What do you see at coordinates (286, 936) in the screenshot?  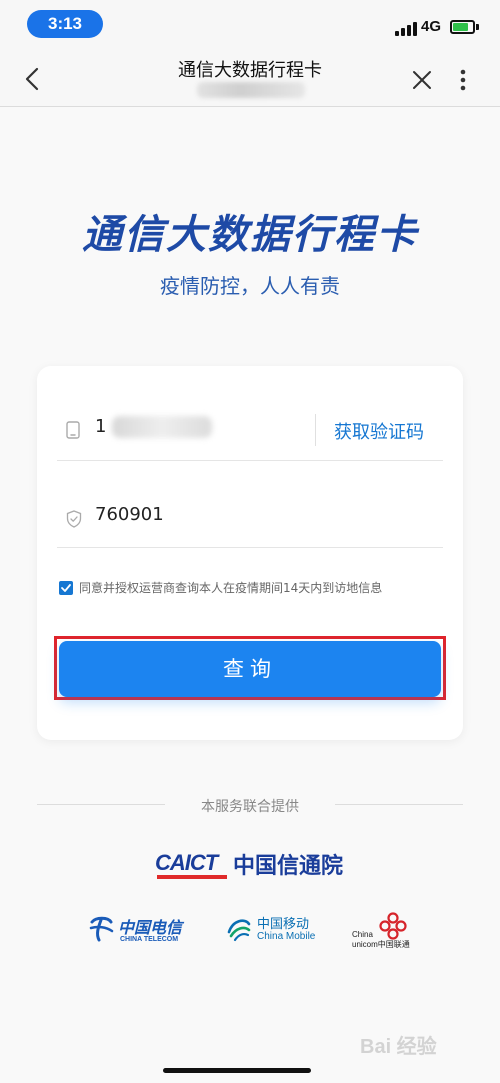 I see `china-mobile-en: China Mobile` at bounding box center [286, 936].